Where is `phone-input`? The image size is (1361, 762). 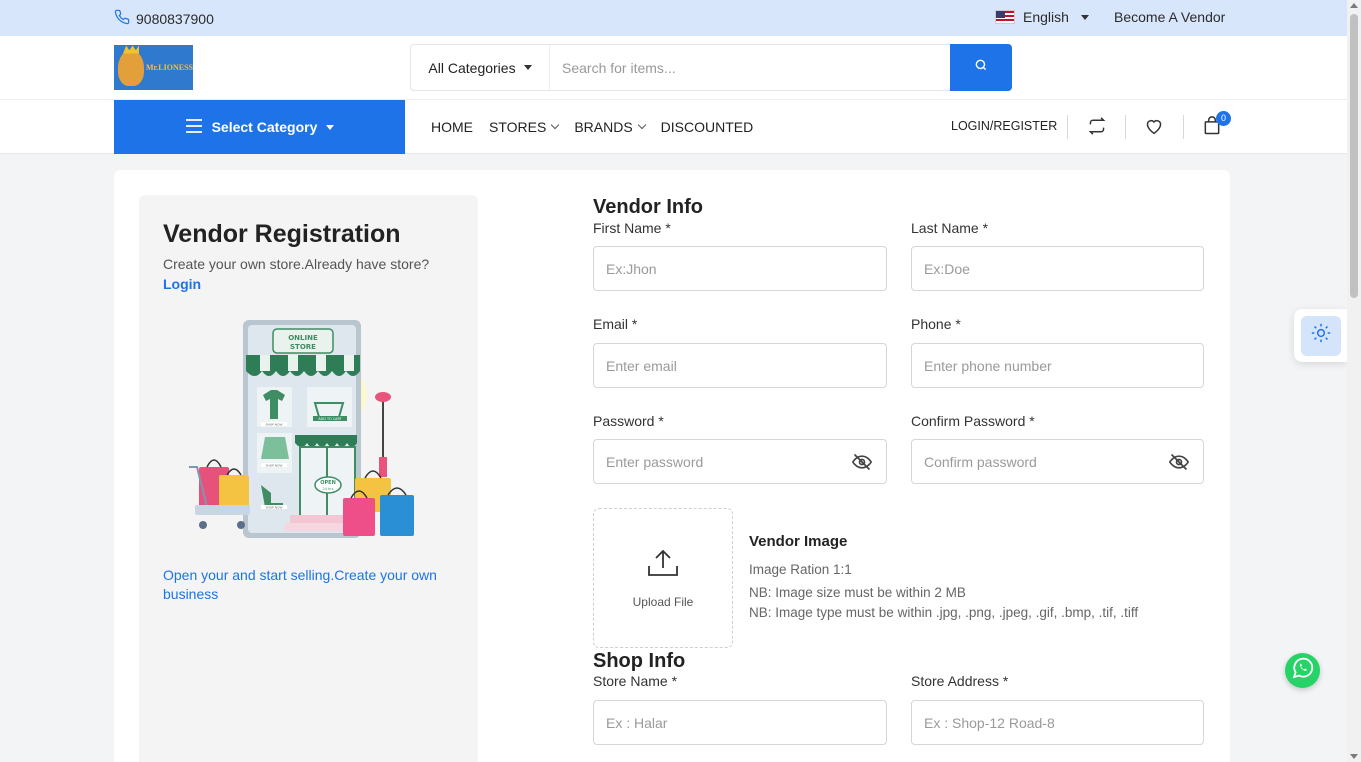
phone-input is located at coordinates (1057, 365).